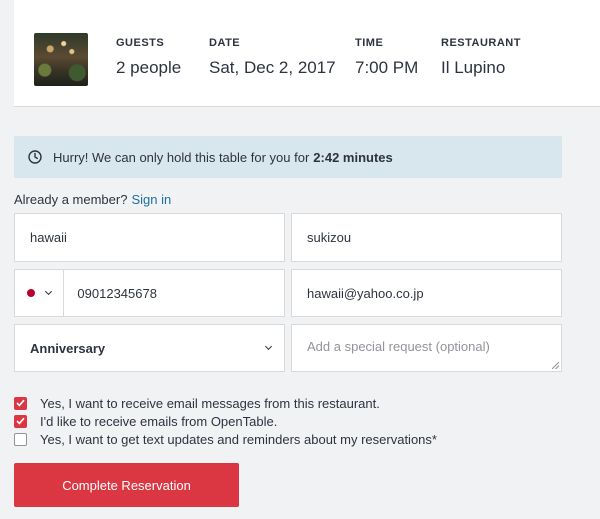 This screenshot has height=519, width=600. I want to click on restaurant-value: Il Lupino, so click(473, 67).